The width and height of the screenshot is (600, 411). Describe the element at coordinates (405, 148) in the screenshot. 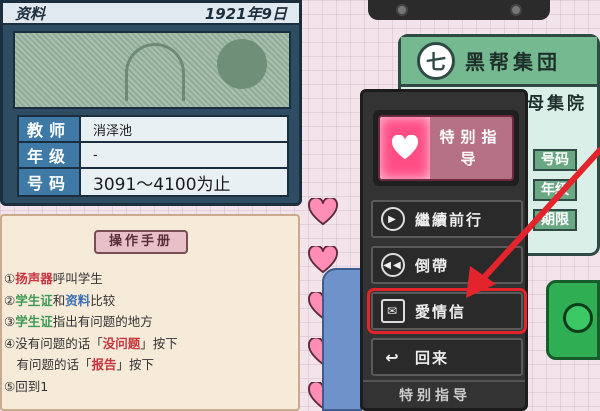

I see `glowing-heart-icon` at that location.